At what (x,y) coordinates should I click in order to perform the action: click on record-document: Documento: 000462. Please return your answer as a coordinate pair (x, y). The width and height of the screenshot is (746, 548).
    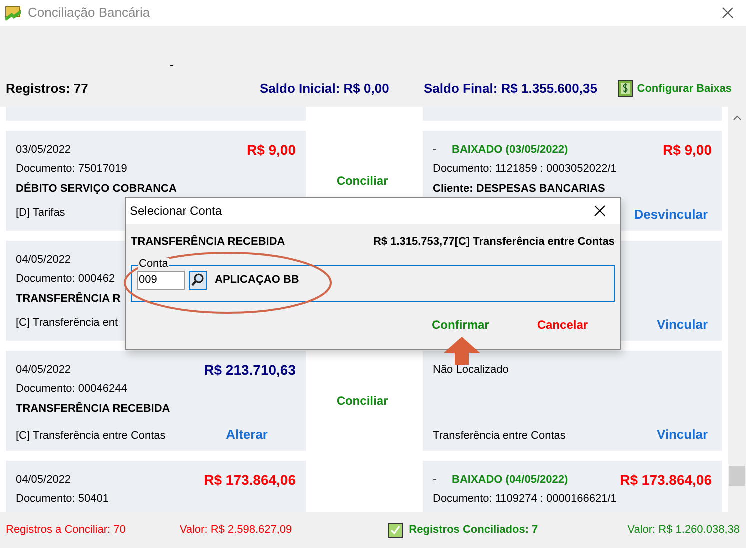
    Looking at the image, I should click on (66, 279).